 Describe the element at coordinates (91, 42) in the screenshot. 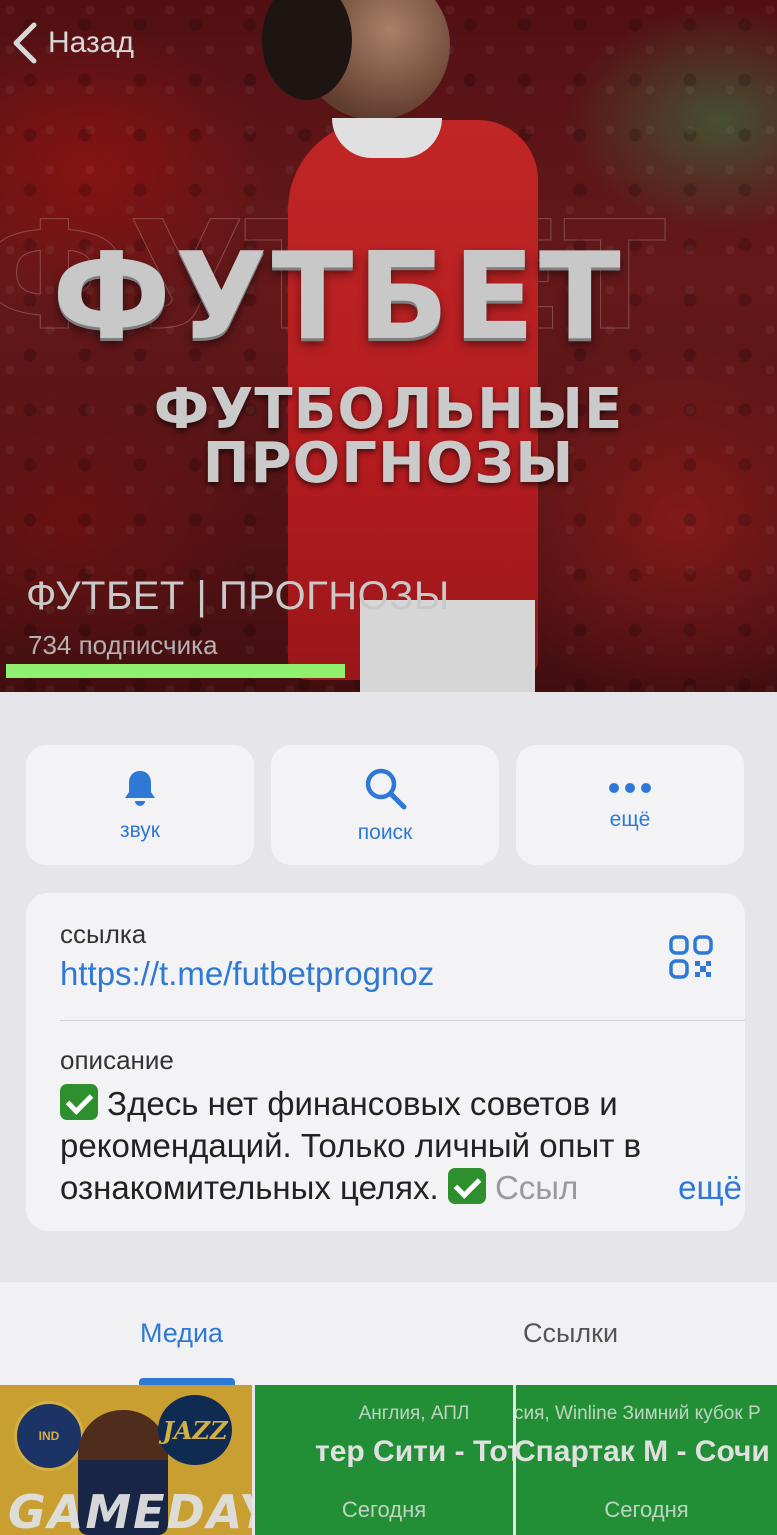

I see `back-label: Назад` at that location.